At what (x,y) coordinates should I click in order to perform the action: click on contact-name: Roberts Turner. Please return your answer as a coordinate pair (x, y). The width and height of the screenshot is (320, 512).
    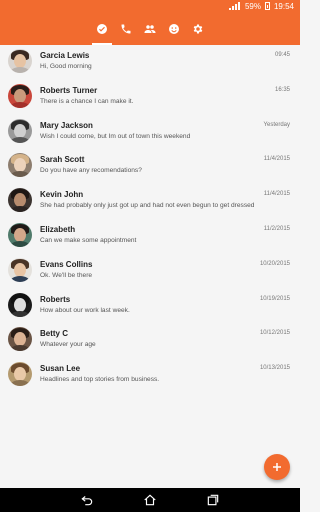
    Looking at the image, I should click on (69, 90).